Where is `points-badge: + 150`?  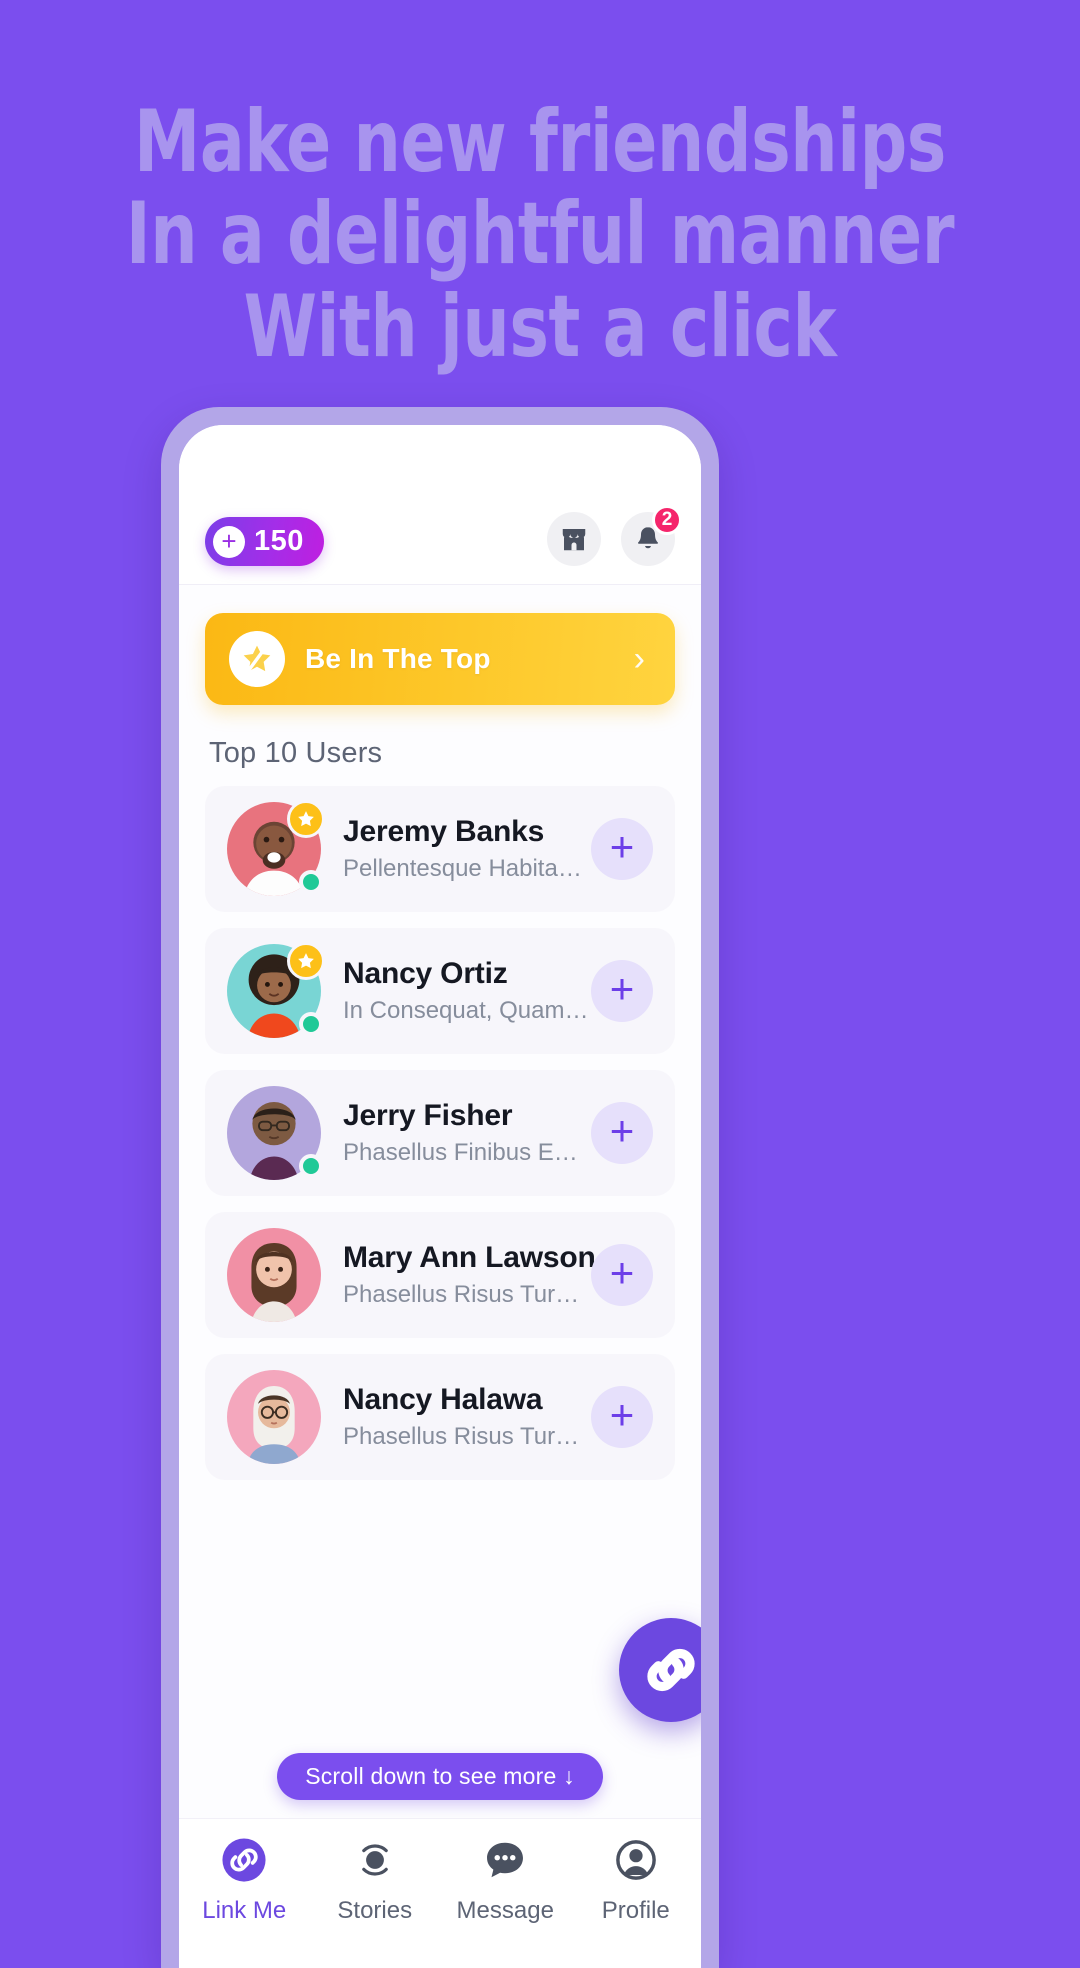 points-badge: + 150 is located at coordinates (264, 541).